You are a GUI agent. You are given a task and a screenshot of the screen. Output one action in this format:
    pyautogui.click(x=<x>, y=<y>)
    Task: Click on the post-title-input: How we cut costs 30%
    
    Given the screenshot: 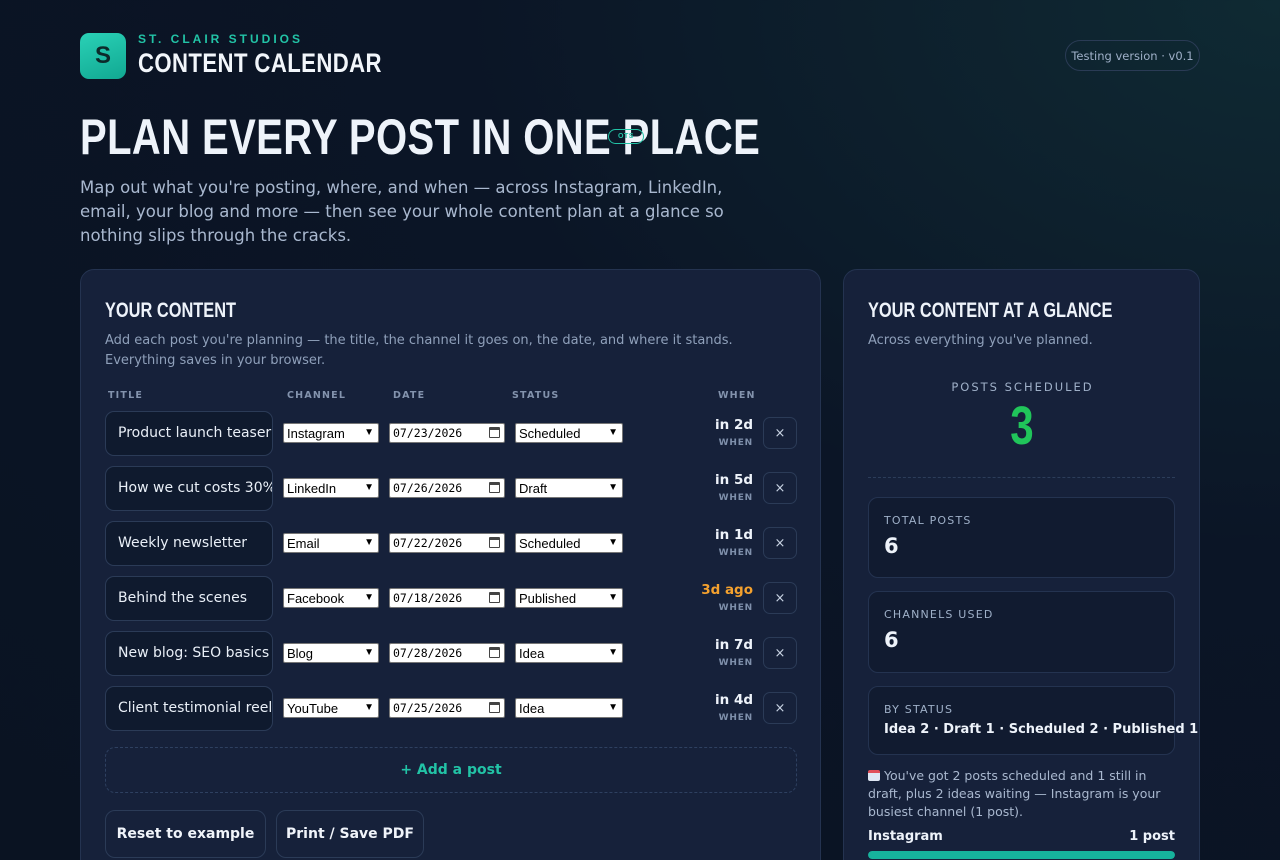 What is the action you would take?
    pyautogui.click(x=189, y=488)
    